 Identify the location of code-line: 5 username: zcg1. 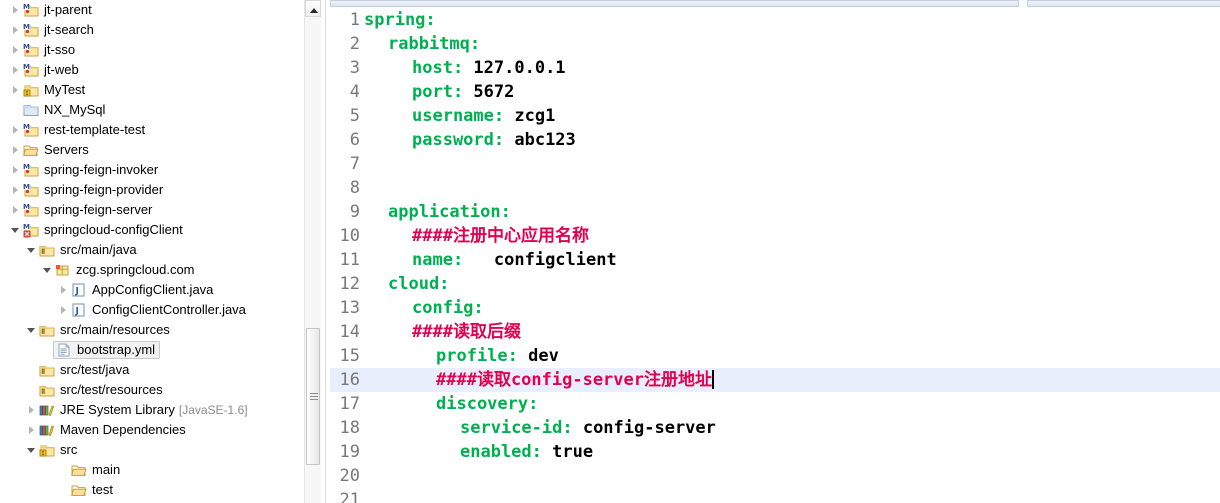
(775, 116).